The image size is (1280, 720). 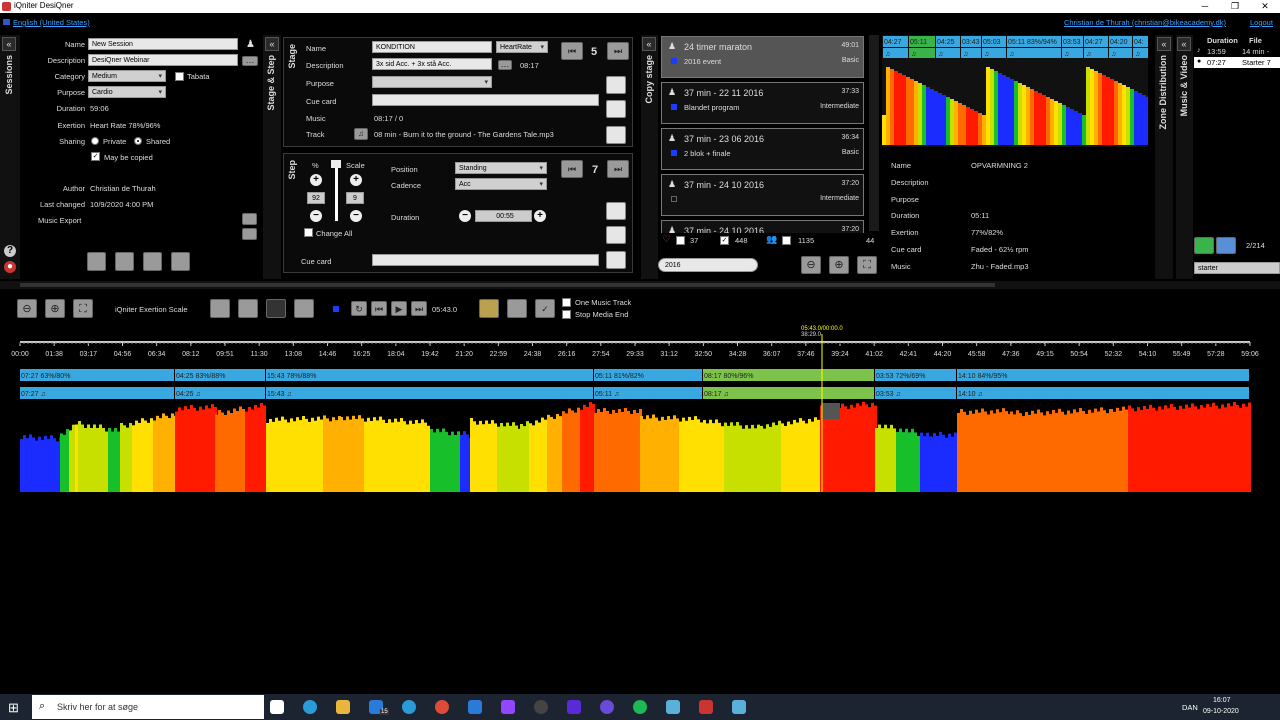 I want to click on fit-icon: ⛶, so click(x=867, y=265).